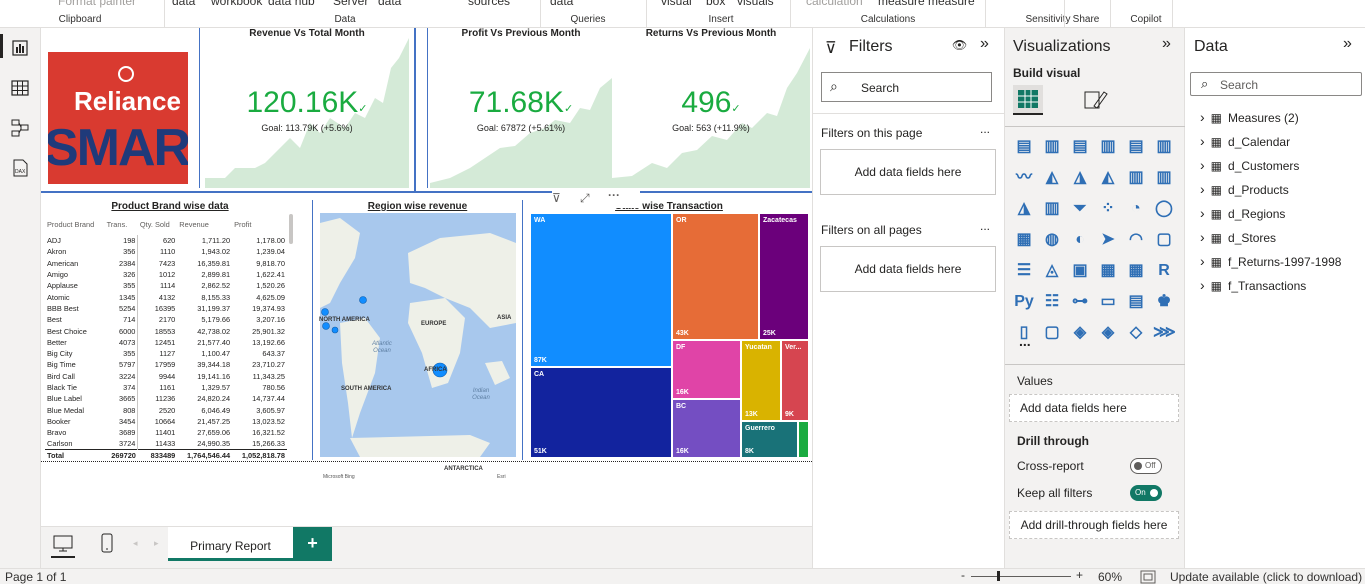 This screenshot has height=584, width=1365. I want to click on scroll-right-icon: ▸, so click(156, 543).